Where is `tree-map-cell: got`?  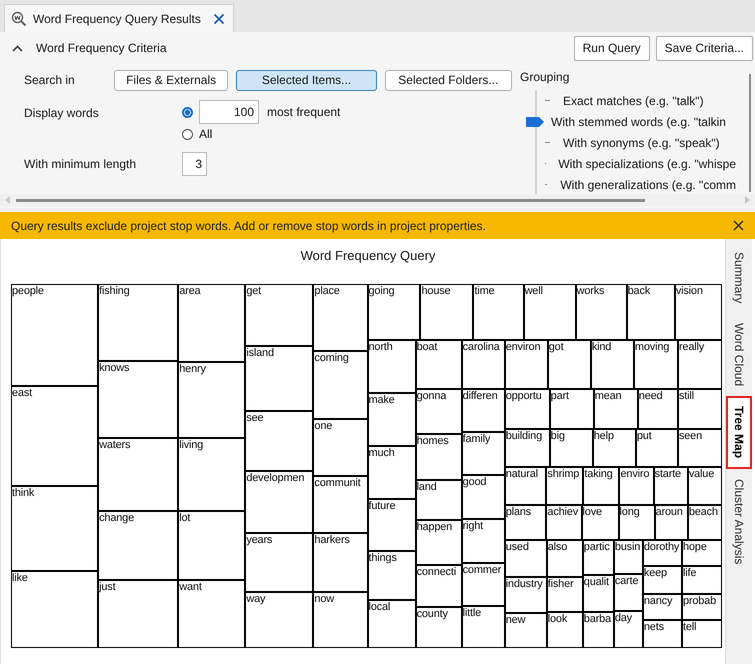
tree-map-cell: got is located at coordinates (569, 365).